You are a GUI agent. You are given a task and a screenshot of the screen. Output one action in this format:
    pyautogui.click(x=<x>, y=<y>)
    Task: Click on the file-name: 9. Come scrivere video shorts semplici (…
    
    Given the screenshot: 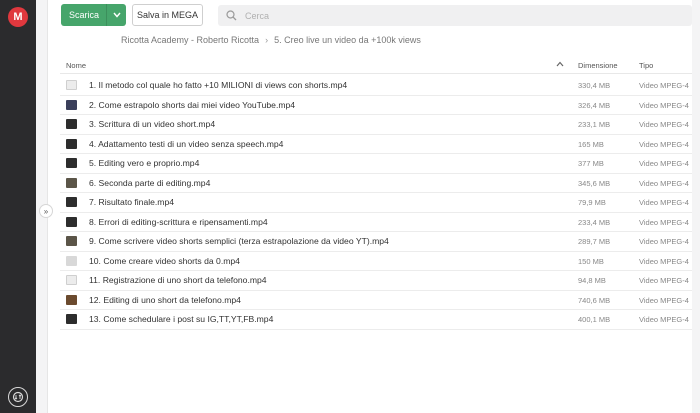 What is the action you would take?
    pyautogui.click(x=239, y=241)
    